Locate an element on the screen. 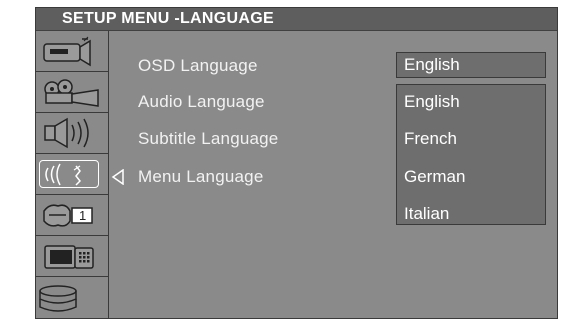 This screenshot has height=325, width=569. sidebar: 1 is located at coordinates (72, 174).